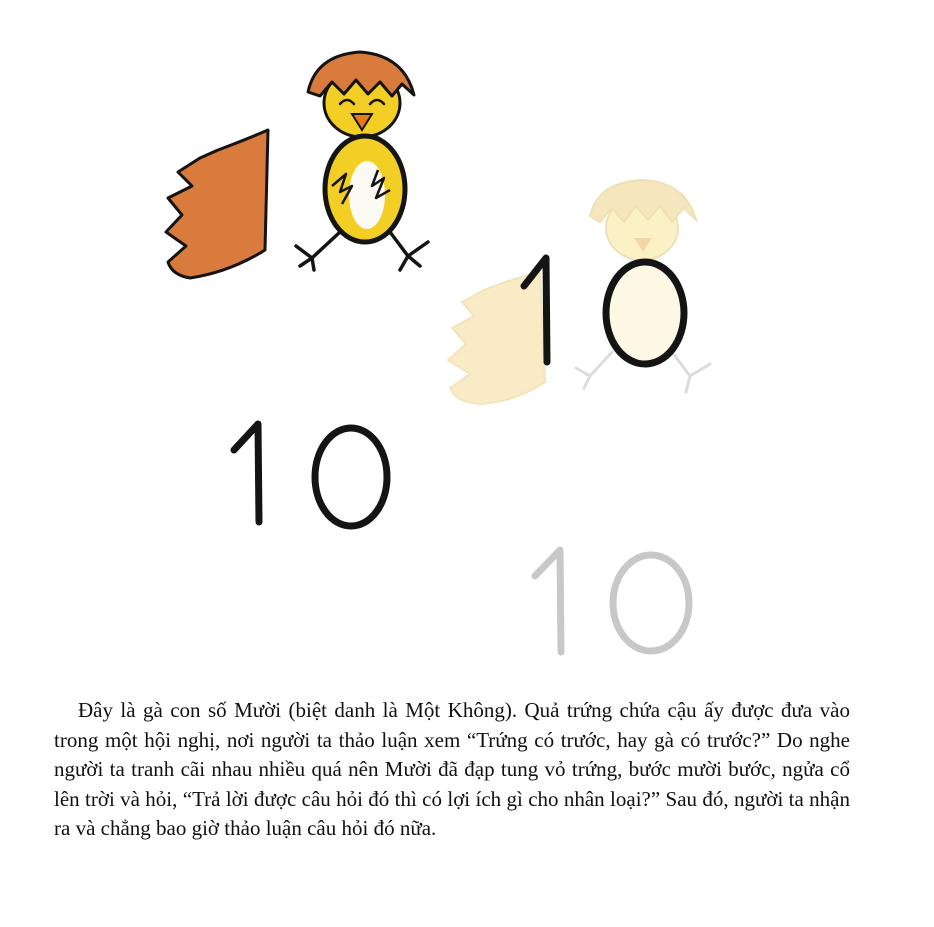 This screenshot has width=934, height=927. I want to click on broken-shell, so click(217, 204).